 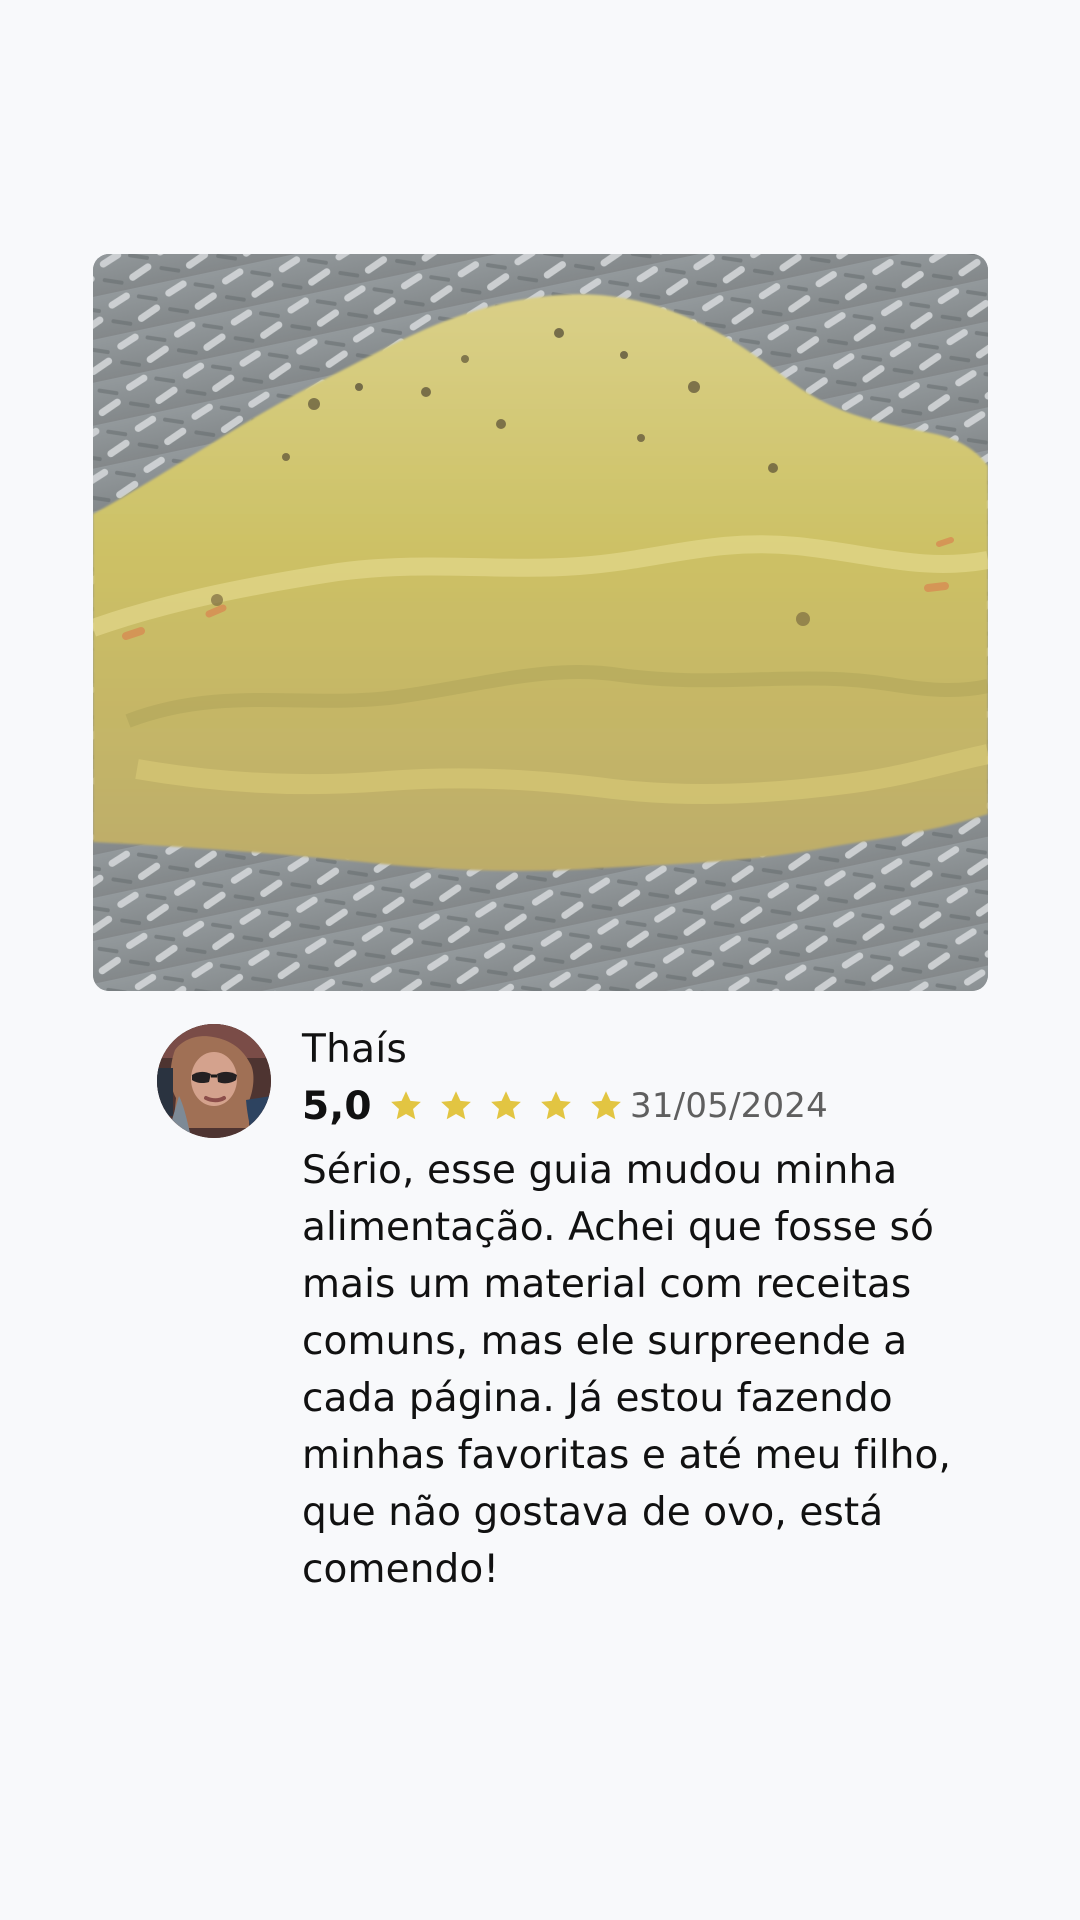 I want to click on rating-value: 5,0, so click(x=337, y=1106).